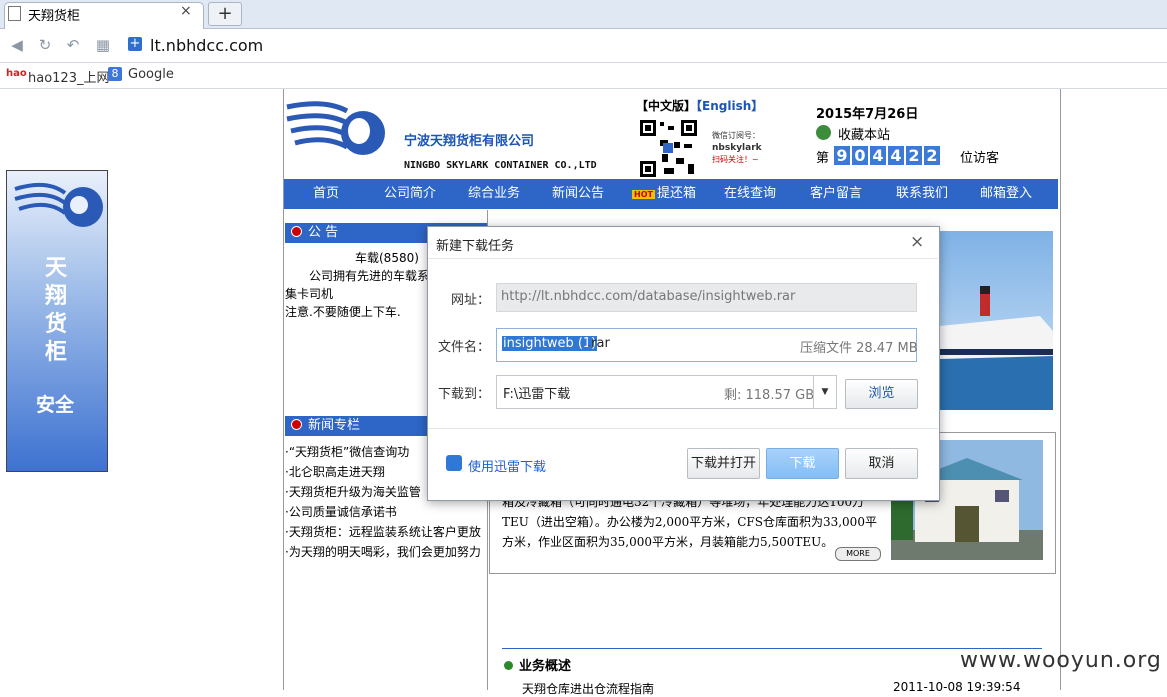 The width and height of the screenshot is (1167, 697). I want to click on list-item: ·公司质量诚信承诺书, so click(385, 512).